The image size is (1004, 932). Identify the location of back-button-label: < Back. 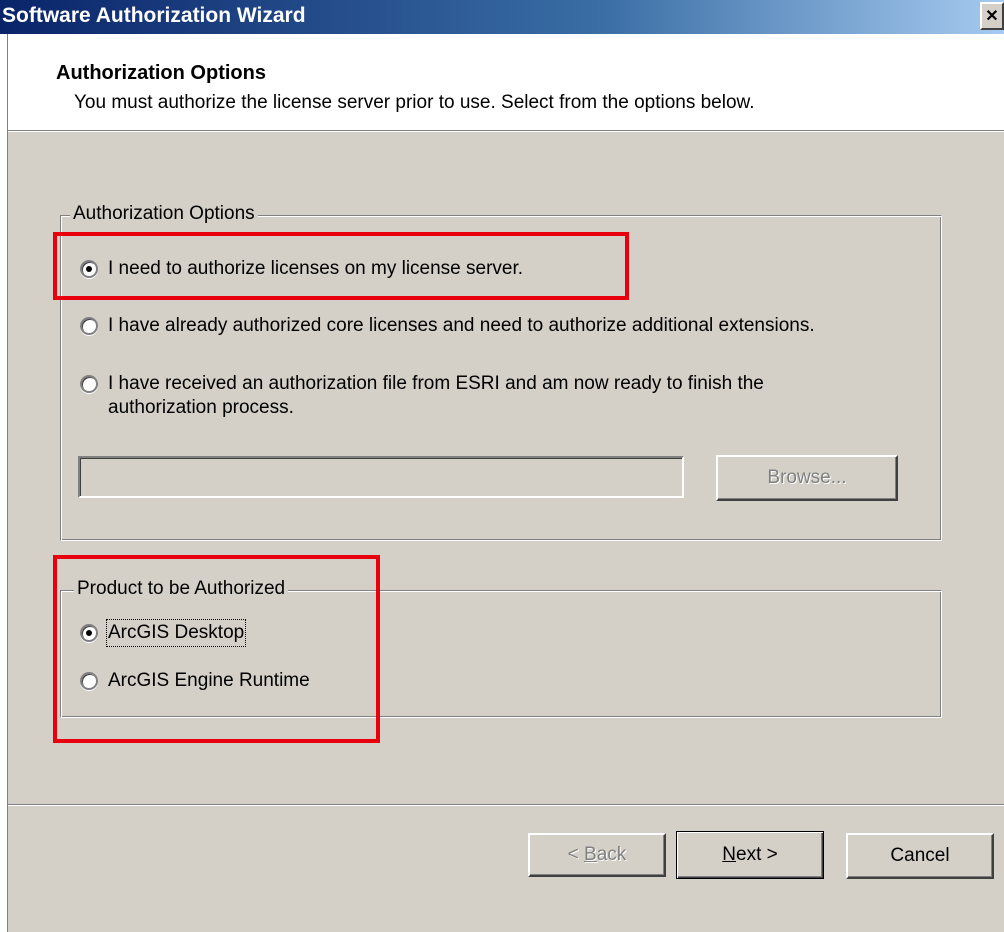
(597, 855).